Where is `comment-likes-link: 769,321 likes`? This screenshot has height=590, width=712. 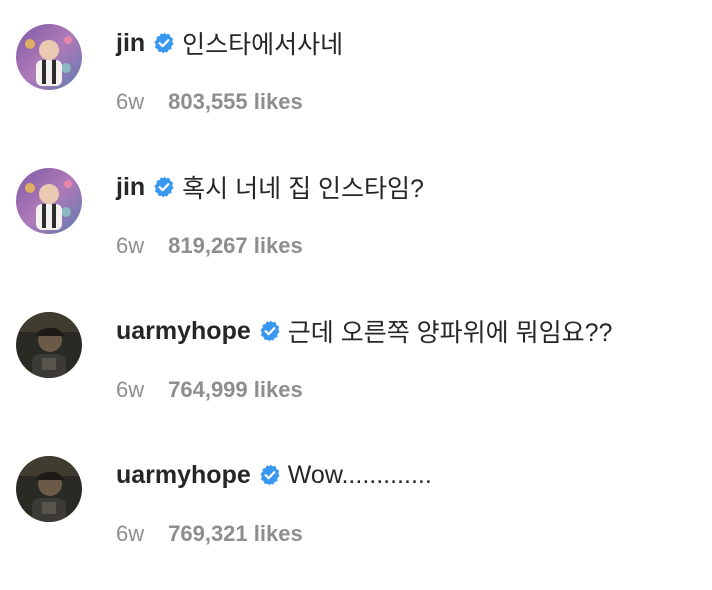
comment-likes-link: 769,321 likes is located at coordinates (235, 534).